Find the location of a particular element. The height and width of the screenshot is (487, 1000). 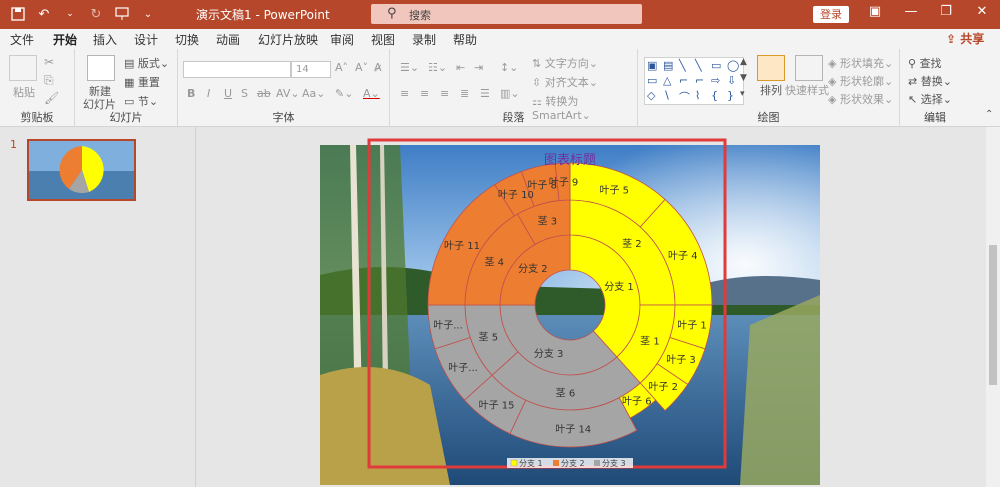

line2-shape-icon: ╲ is located at coordinates (703, 66).